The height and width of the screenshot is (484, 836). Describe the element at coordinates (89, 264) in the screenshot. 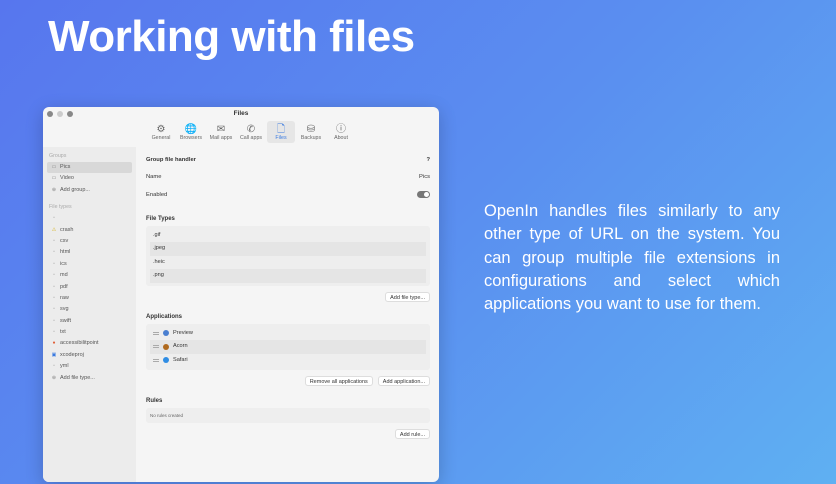

I see `sidebar-filetype-item: ▫ ics` at that location.